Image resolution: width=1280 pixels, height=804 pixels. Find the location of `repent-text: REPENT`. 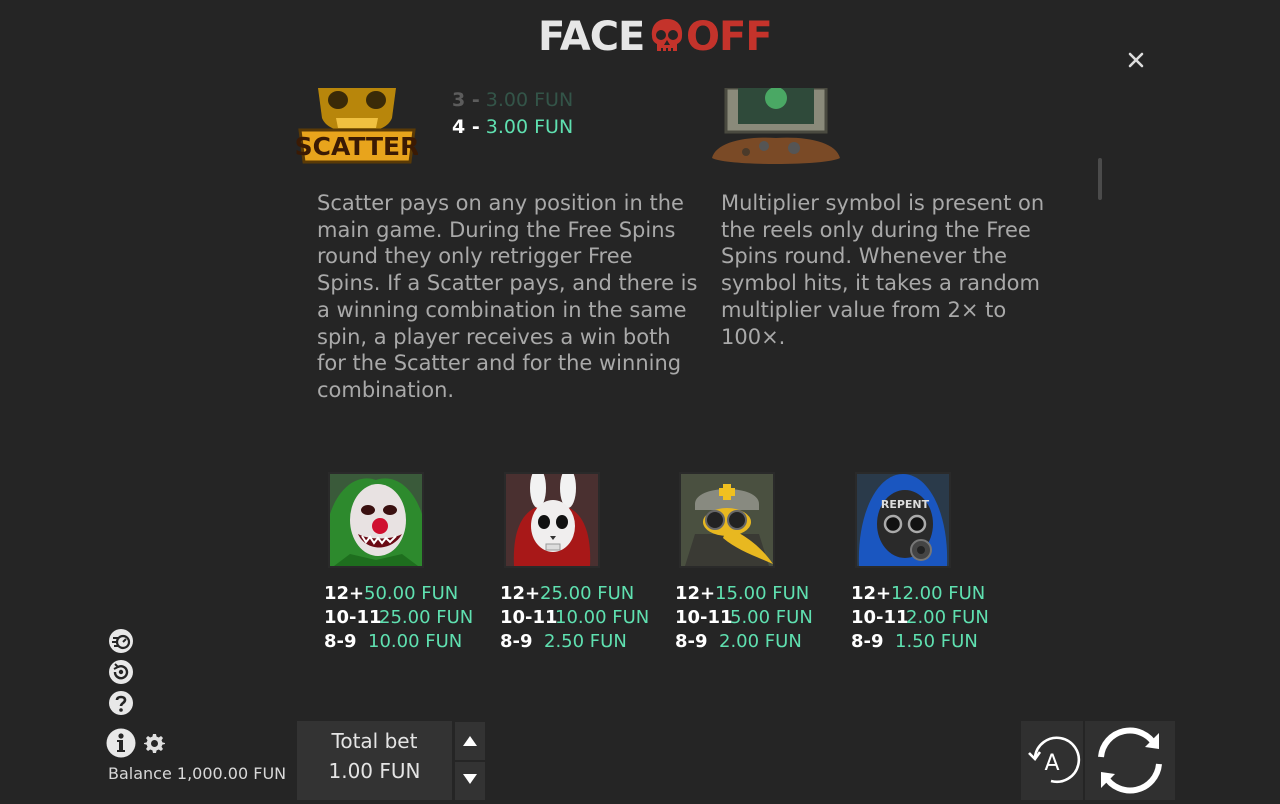

repent-text: REPENT is located at coordinates (905, 504).